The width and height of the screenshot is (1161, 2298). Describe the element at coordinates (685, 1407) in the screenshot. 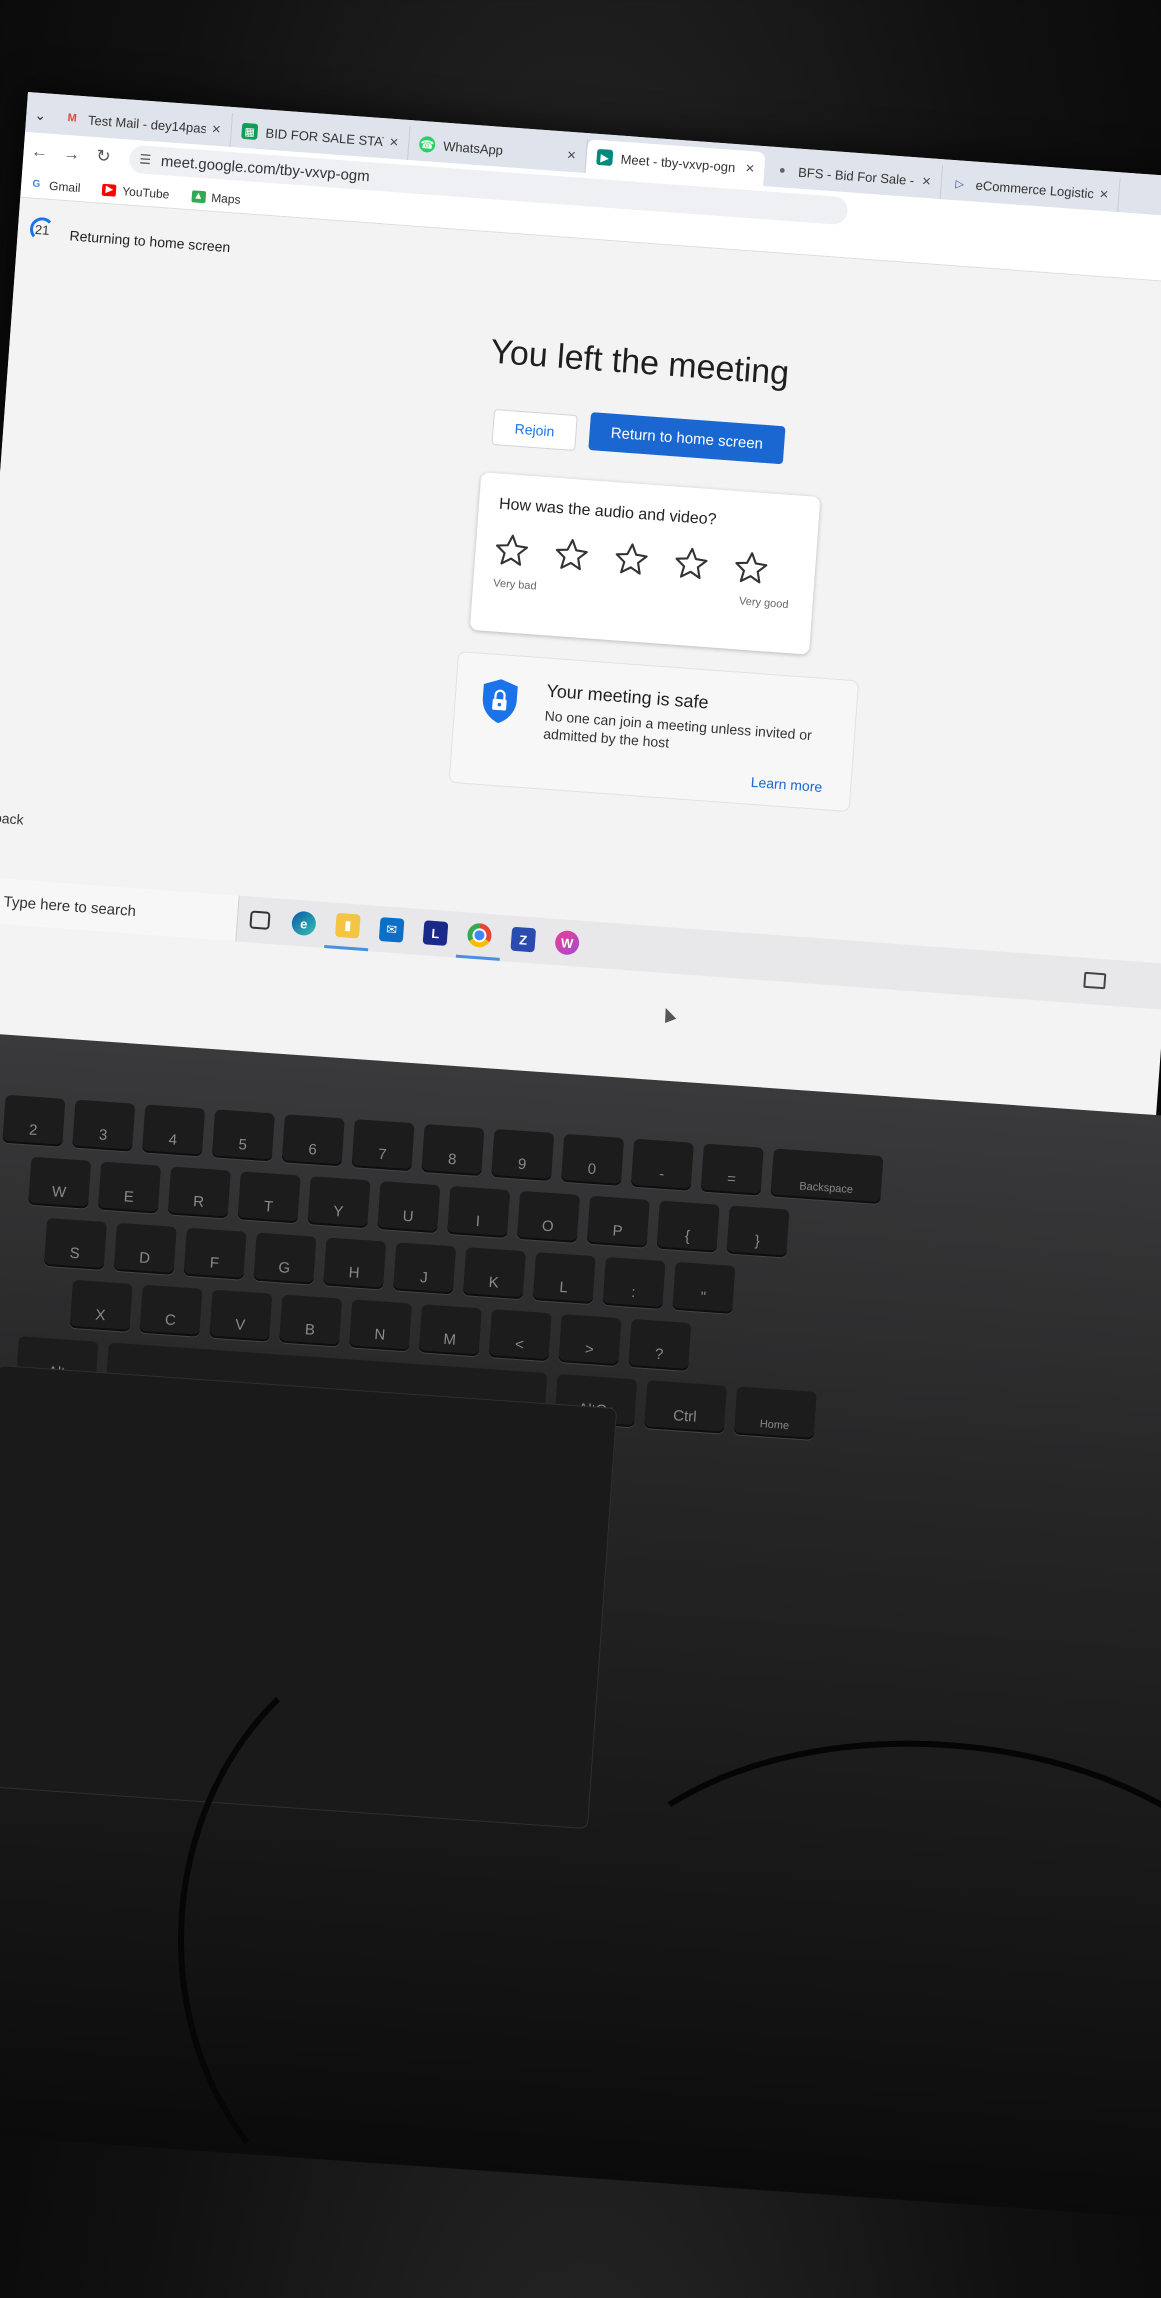

I see `ctrl-key: Ctrl` at that location.